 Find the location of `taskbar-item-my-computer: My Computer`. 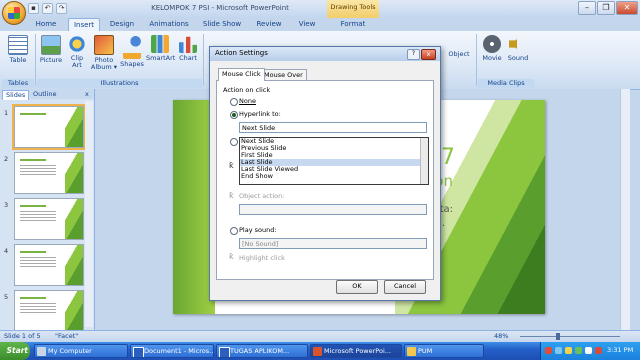

taskbar-item-my-computer: My Computer is located at coordinates (81, 351).